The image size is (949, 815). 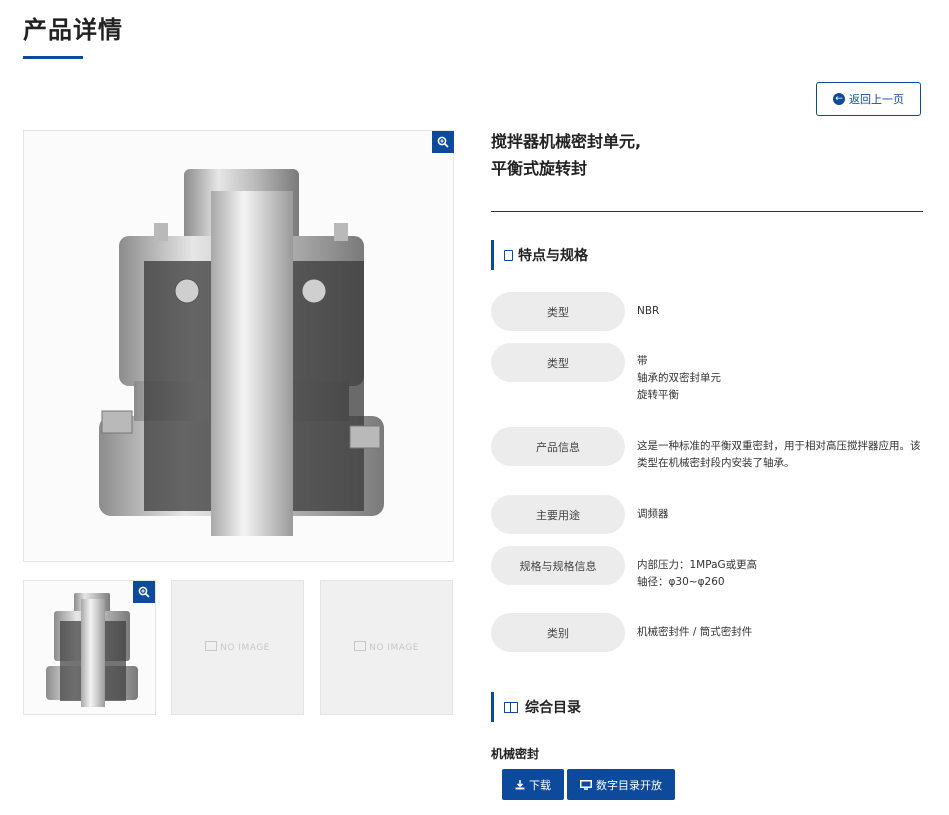 I want to click on arrow-circle-left-icon: ←, so click(x=839, y=99).